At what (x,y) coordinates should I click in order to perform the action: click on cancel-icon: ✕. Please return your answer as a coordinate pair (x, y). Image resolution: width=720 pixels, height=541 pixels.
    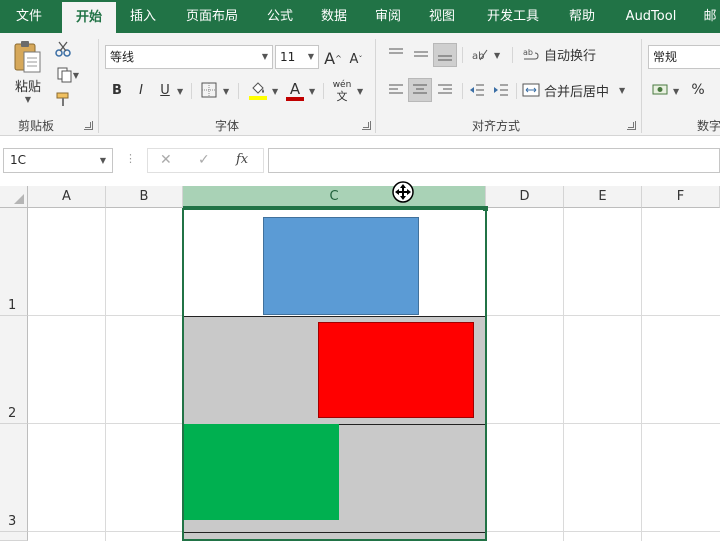
    Looking at the image, I should click on (166, 160).